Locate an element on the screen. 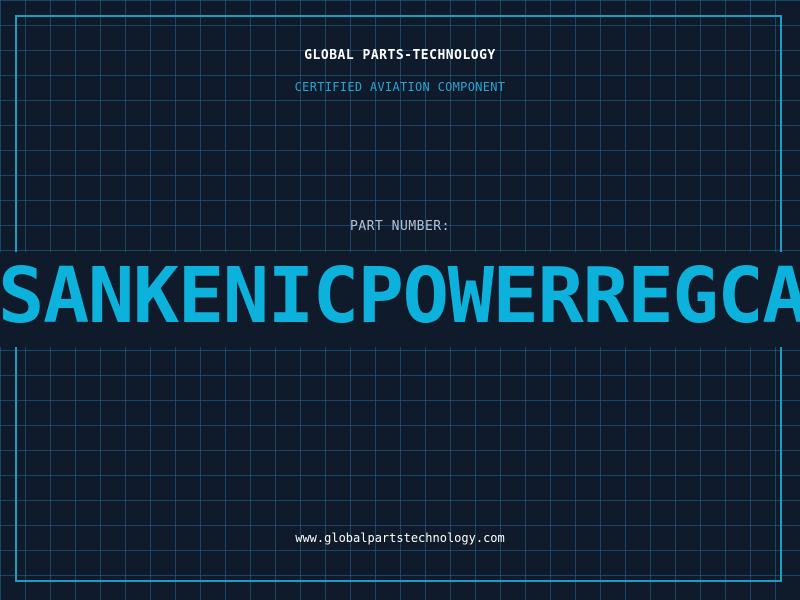 Image resolution: width=800 pixels, height=600 pixels. part-number-value: SANKENICPOWERREGCAT is located at coordinates (400, 297).